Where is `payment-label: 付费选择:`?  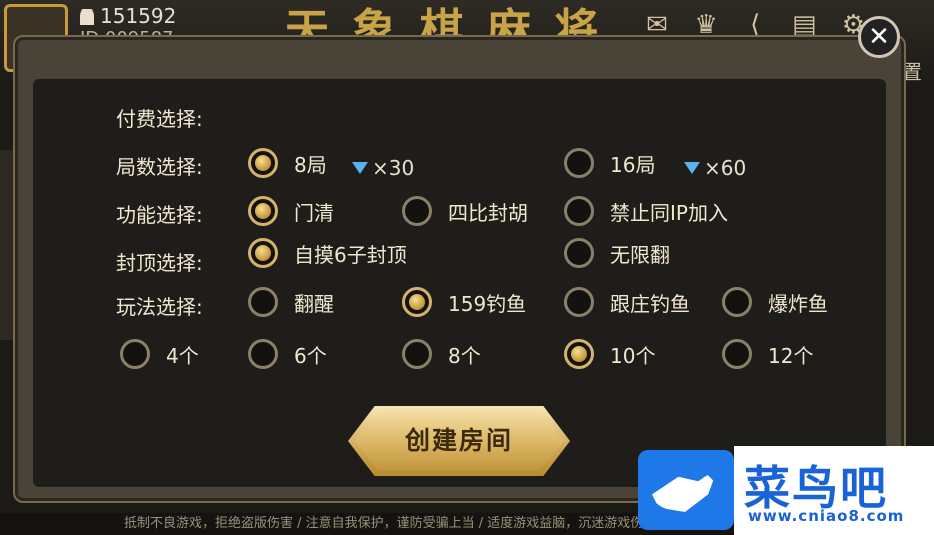 payment-label: 付费选择: is located at coordinates (159, 119).